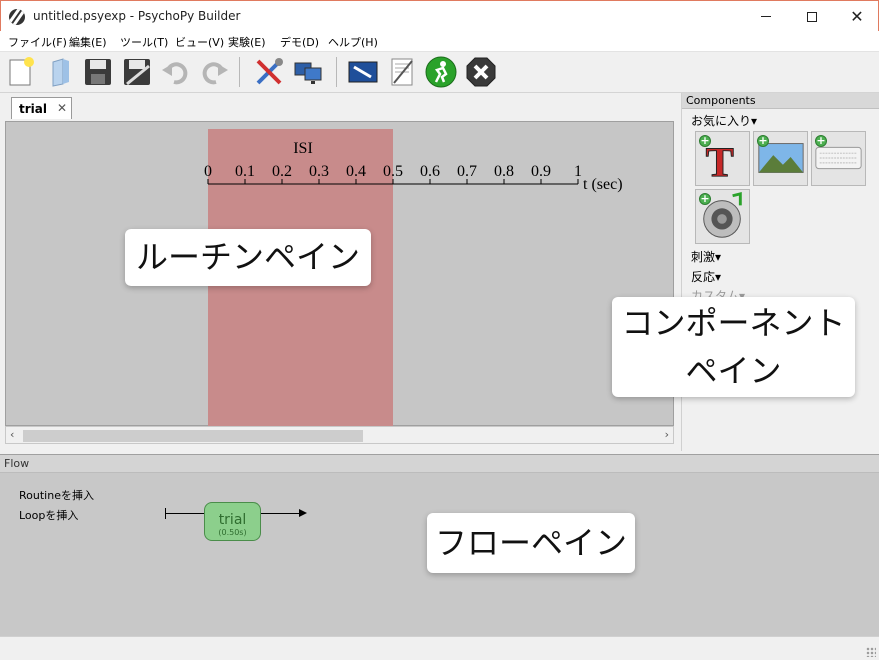 The width and height of the screenshot is (879, 660). Describe the element at coordinates (248, 257) in the screenshot. I see `routine-pane-annotation: ルーチンペイン` at that location.